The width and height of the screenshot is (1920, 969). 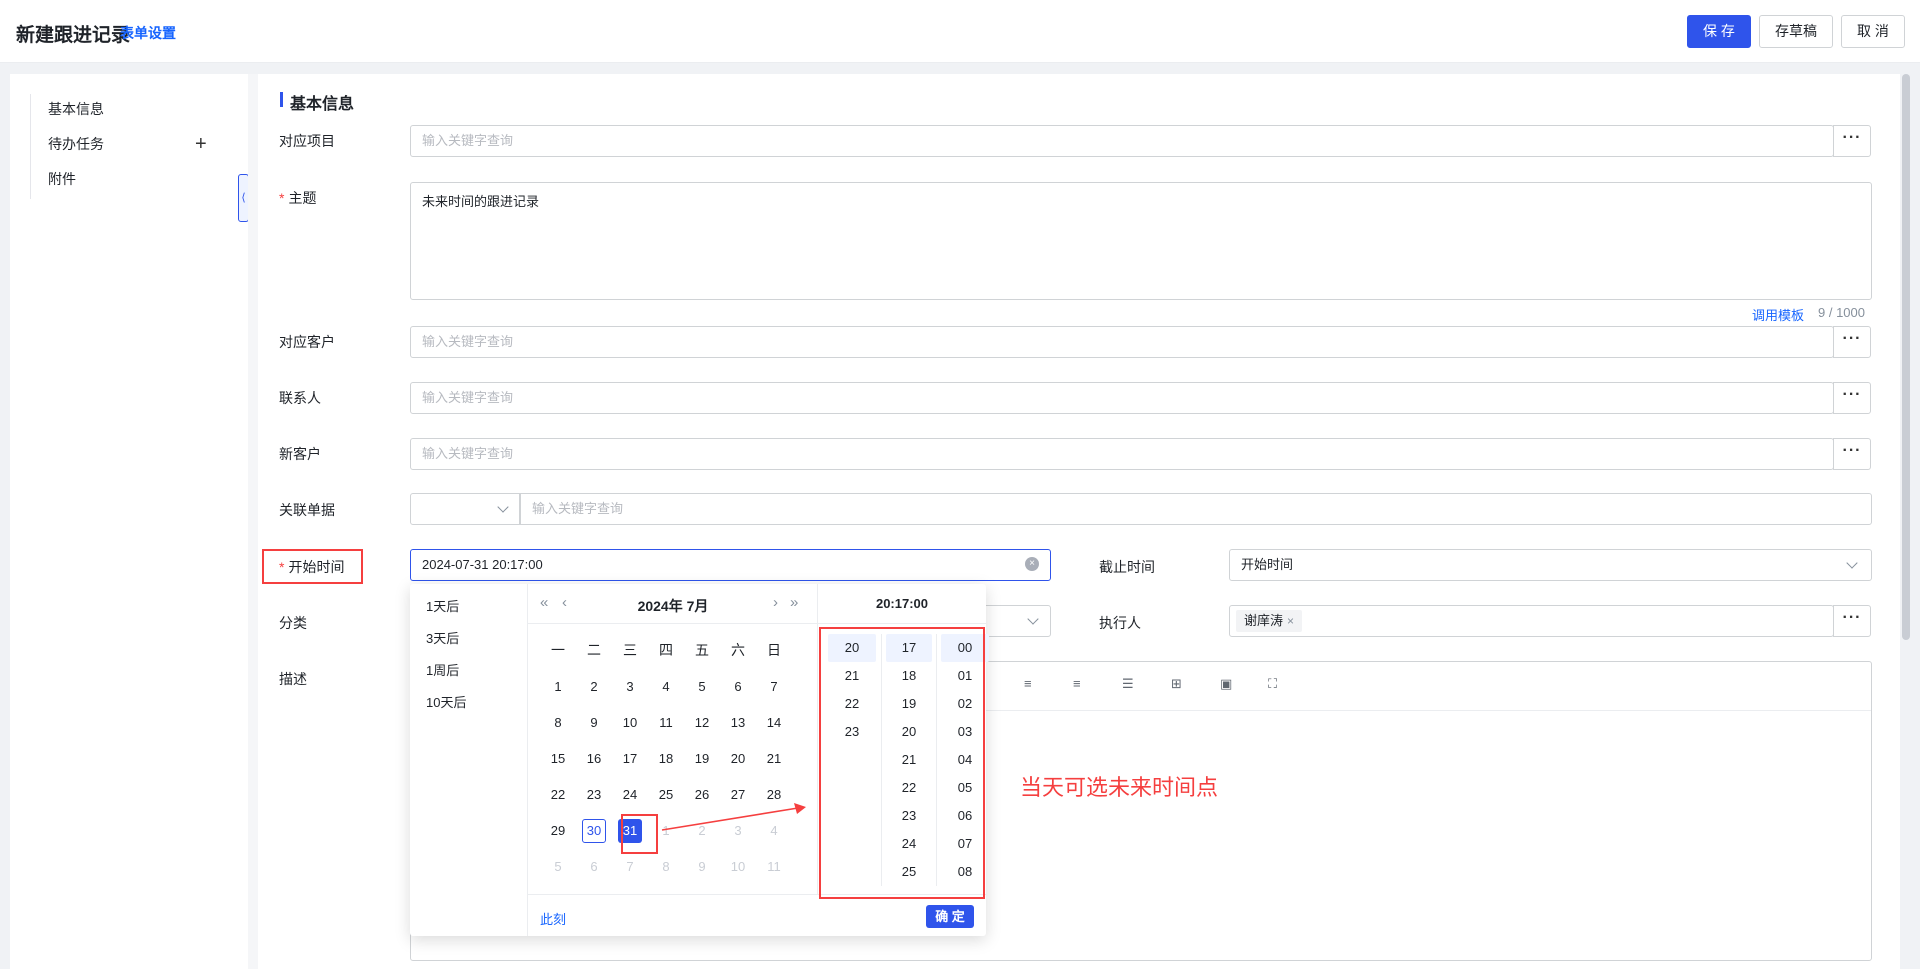 I want to click on project-placeholder: 输入关键字查询, so click(x=468, y=140).